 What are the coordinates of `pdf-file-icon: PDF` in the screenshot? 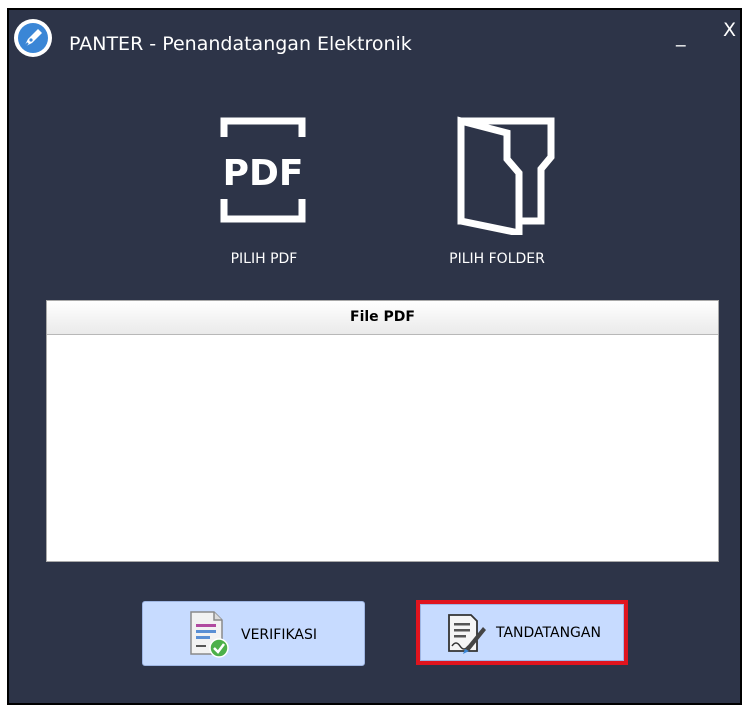 It's located at (263, 170).